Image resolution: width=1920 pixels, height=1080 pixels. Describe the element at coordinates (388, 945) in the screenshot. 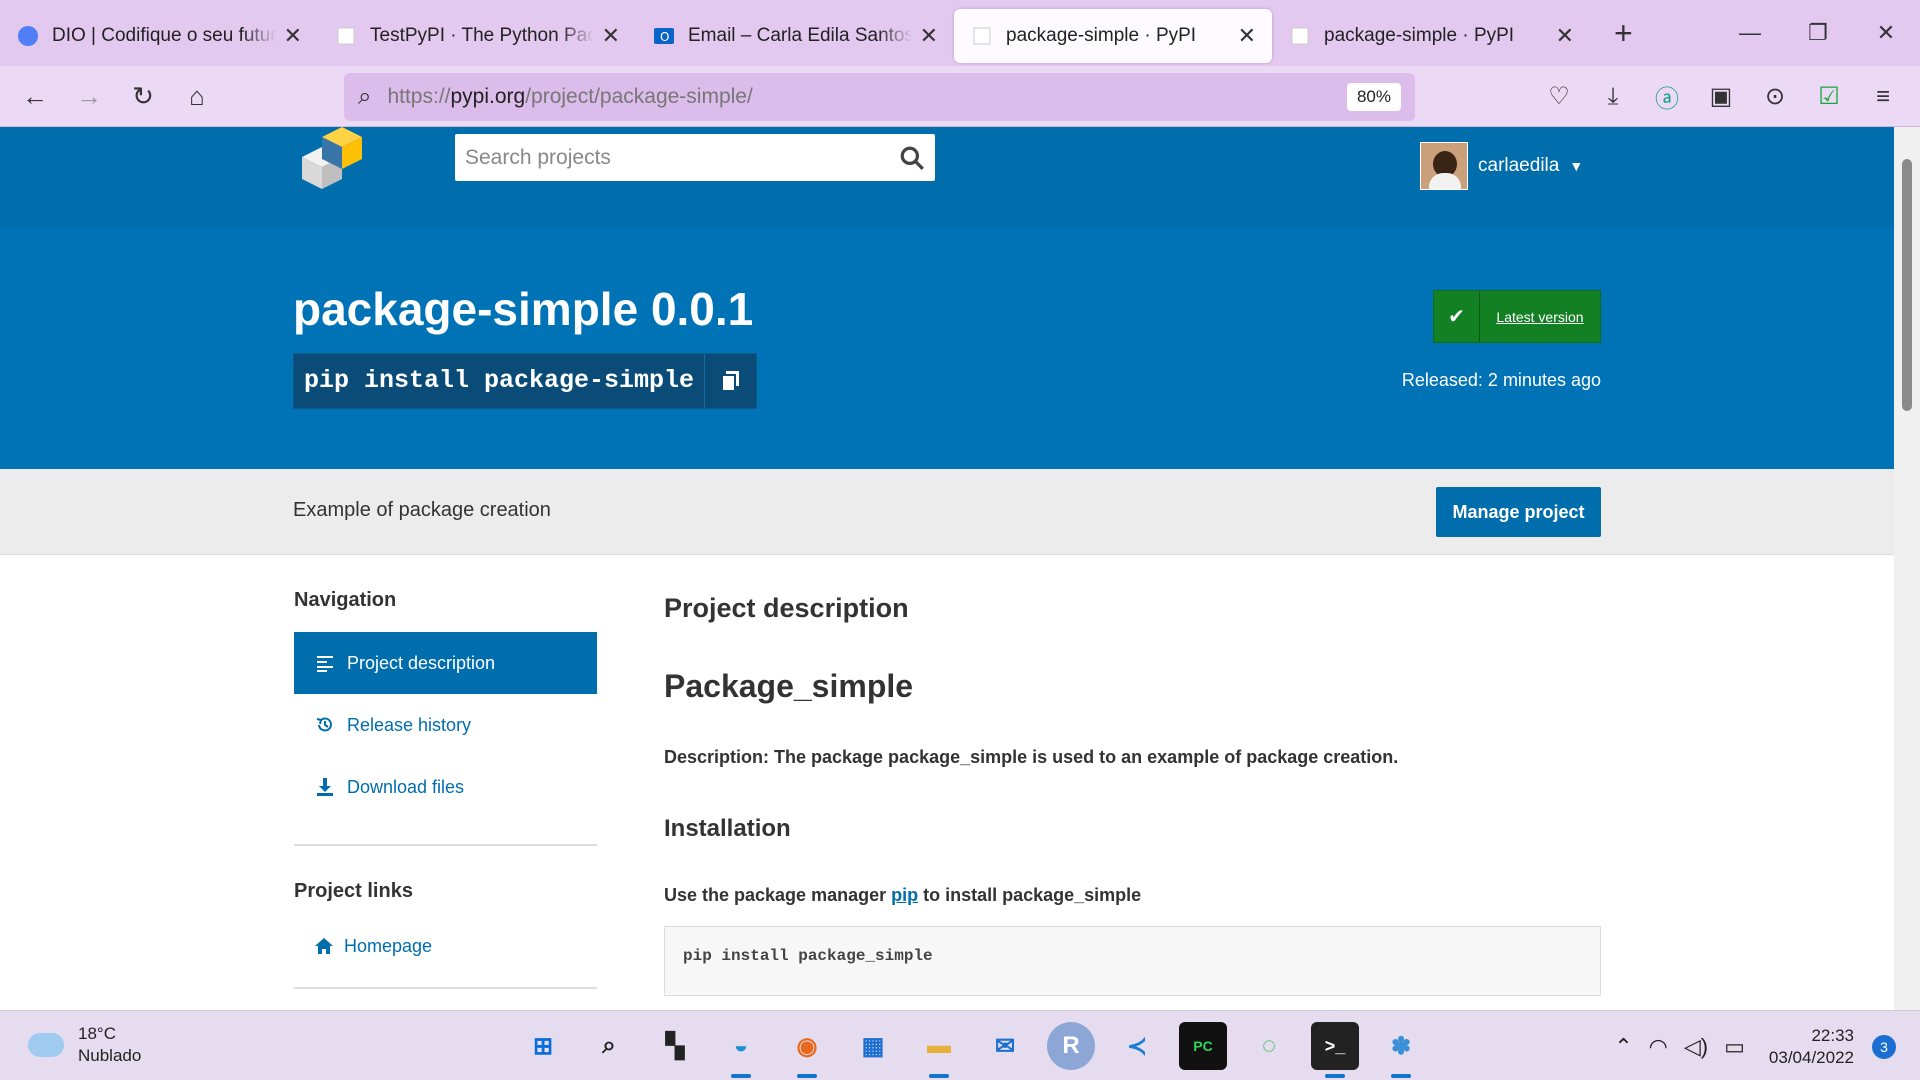

I see `link-label: Homepage` at that location.